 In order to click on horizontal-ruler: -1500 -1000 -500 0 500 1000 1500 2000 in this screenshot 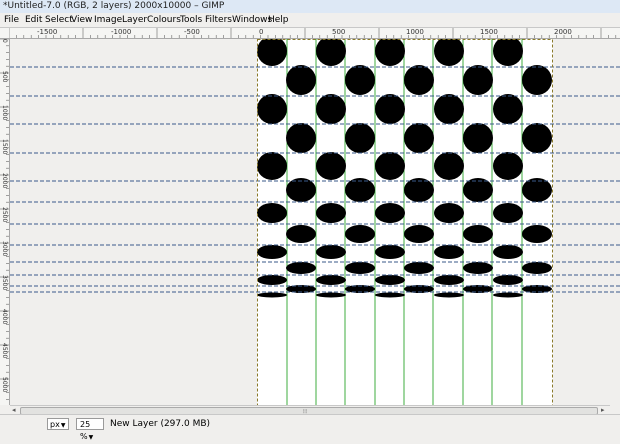, I will do `click(314, 33)`.